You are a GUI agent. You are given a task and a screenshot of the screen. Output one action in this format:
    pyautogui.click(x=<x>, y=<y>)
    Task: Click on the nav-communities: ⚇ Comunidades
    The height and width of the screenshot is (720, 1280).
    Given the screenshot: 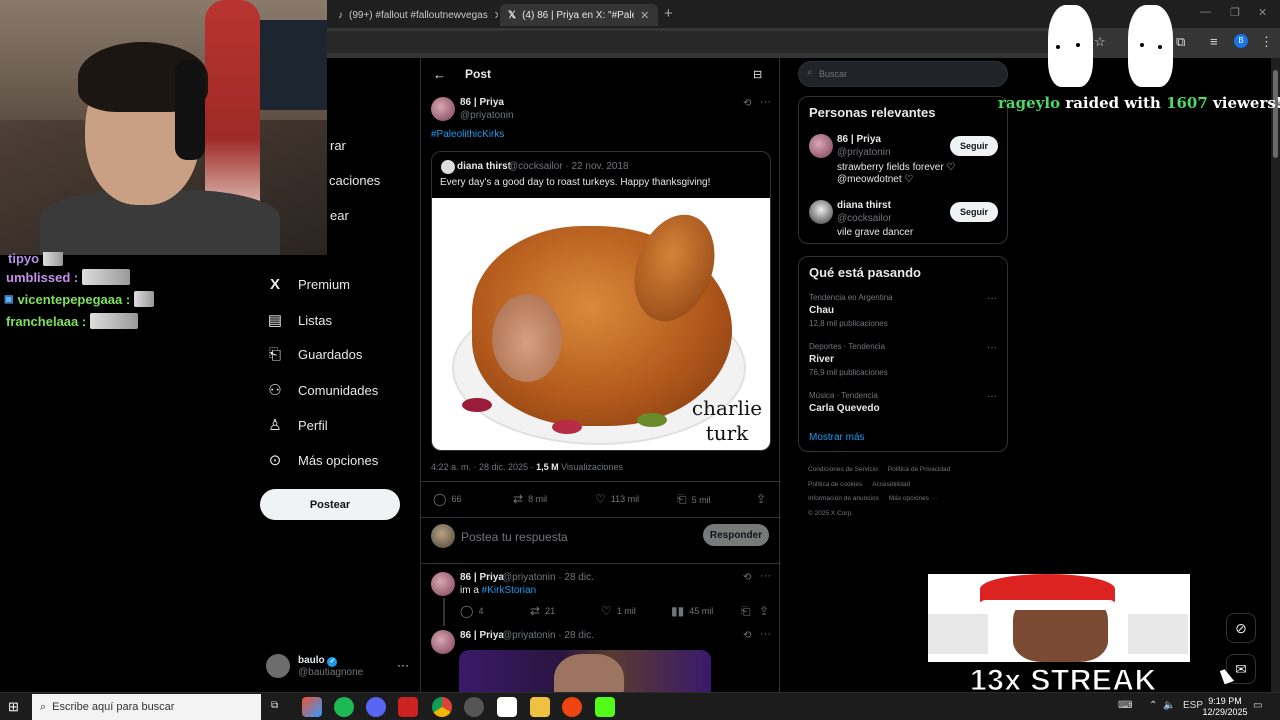 What is the action you would take?
    pyautogui.click(x=322, y=390)
    